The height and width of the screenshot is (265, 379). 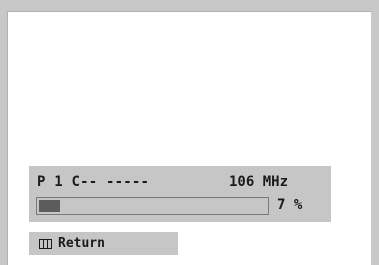 What do you see at coordinates (259, 182) in the screenshot?
I see `frequency-readout: 106 MHz` at bounding box center [259, 182].